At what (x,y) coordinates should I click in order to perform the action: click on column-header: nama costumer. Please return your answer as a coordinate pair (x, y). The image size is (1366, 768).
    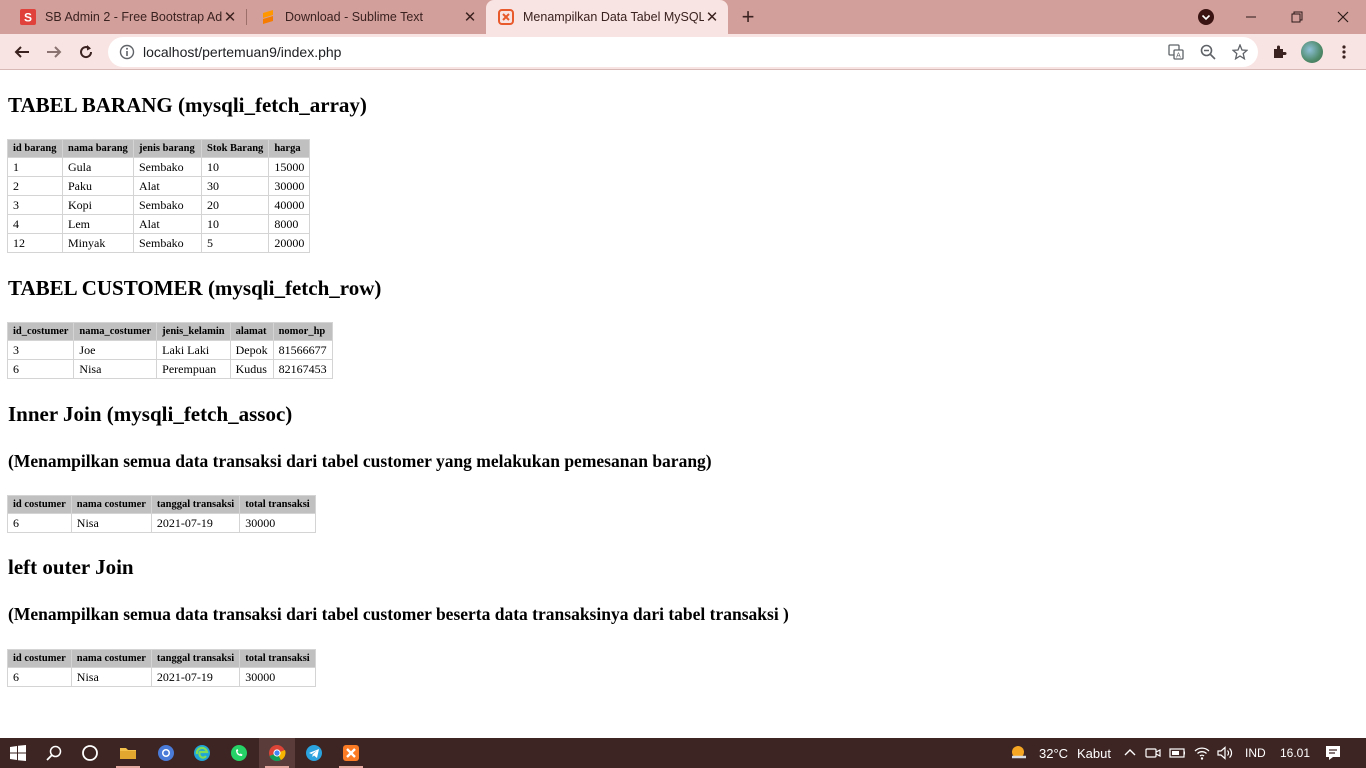
    Looking at the image, I should click on (111, 658).